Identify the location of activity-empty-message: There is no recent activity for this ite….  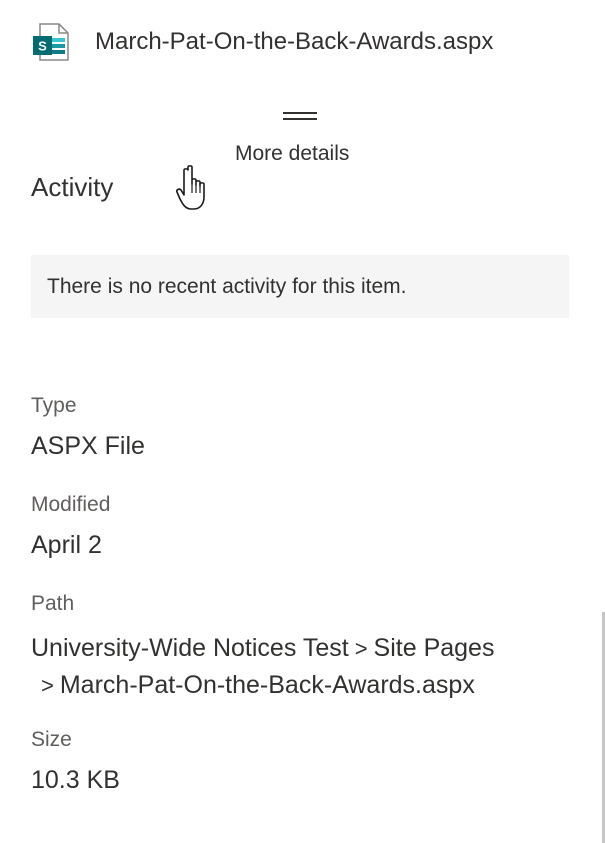
(227, 286).